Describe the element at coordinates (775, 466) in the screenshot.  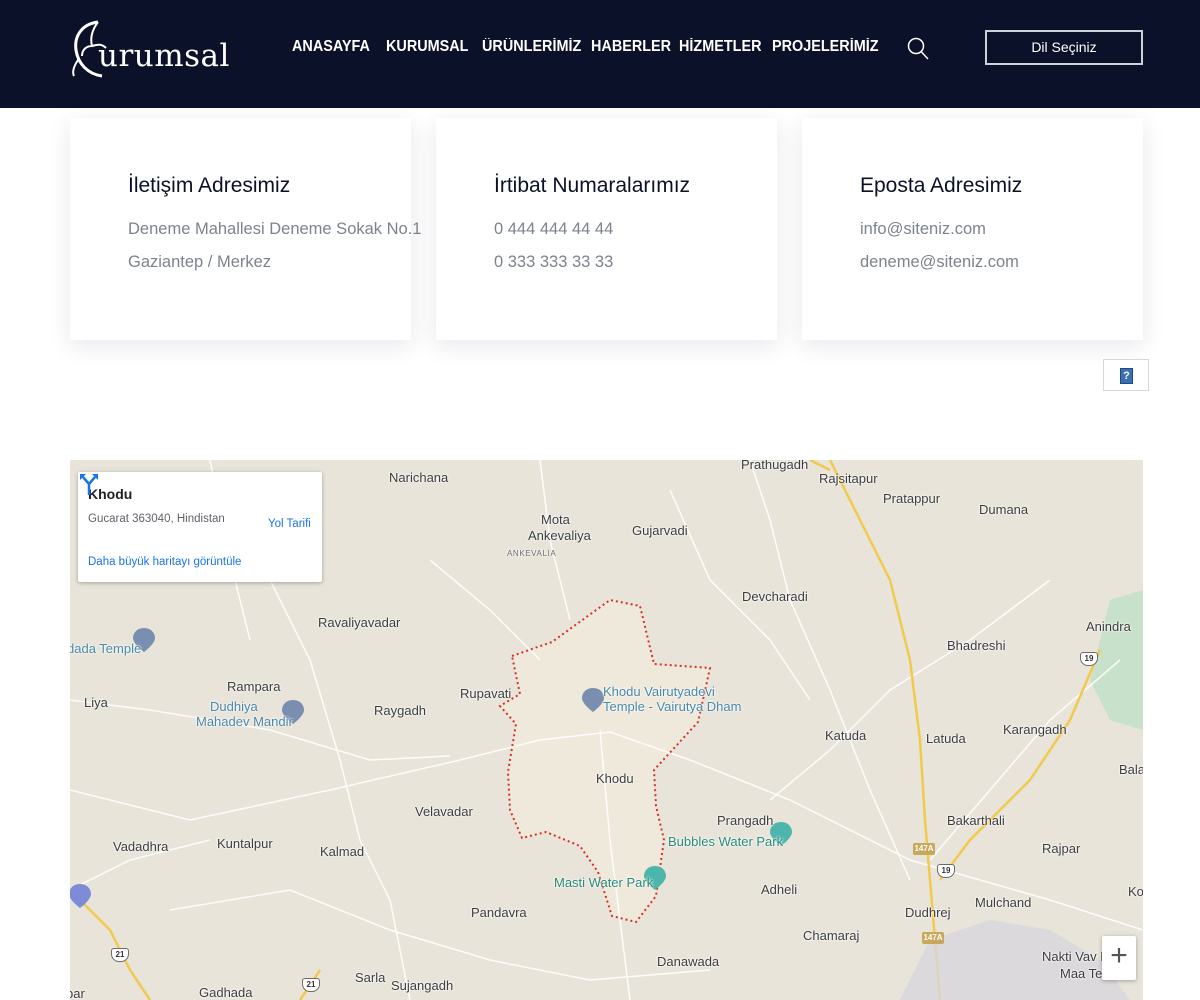
I see `map-label: Prathugadh` at that location.